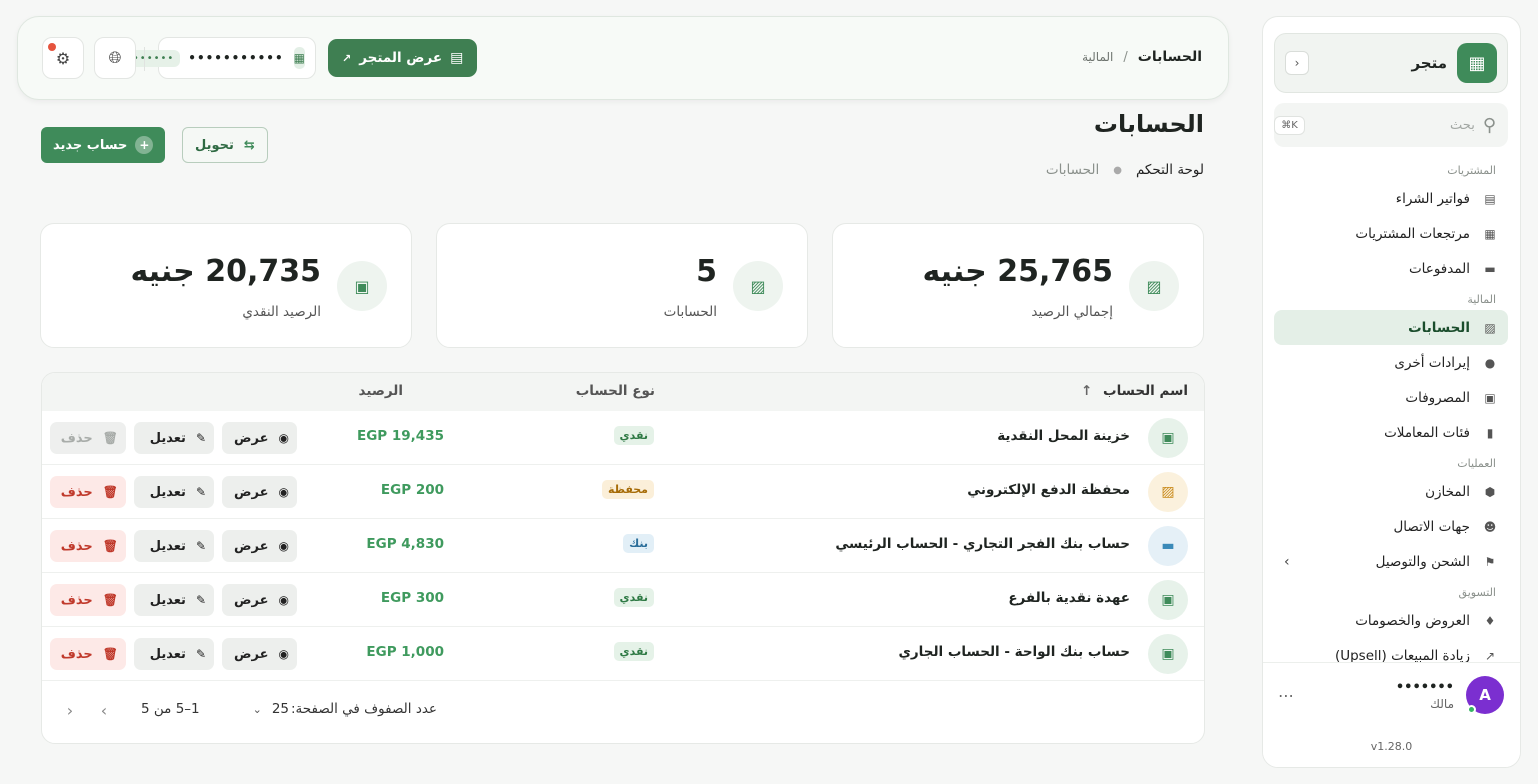  What do you see at coordinates (1072, 312) in the screenshot?
I see `stat-label: إجمالي الرصيد` at bounding box center [1072, 312].